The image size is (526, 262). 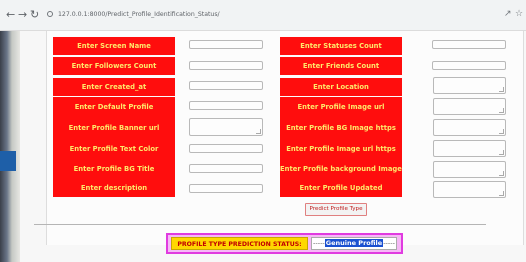 I want to click on prediction-result-value: Genuine Profile, so click(x=354, y=243).